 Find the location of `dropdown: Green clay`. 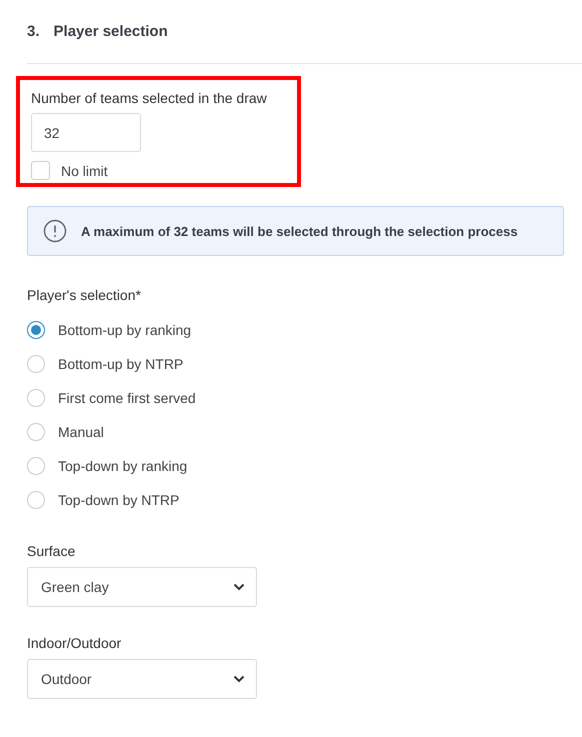

dropdown: Green clay is located at coordinates (142, 587).